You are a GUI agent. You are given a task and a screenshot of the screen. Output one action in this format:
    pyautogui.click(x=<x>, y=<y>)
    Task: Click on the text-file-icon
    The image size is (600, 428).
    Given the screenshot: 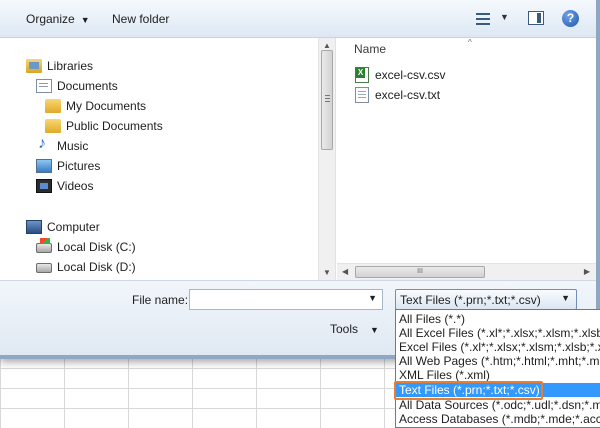 What is the action you would take?
    pyautogui.click(x=362, y=95)
    